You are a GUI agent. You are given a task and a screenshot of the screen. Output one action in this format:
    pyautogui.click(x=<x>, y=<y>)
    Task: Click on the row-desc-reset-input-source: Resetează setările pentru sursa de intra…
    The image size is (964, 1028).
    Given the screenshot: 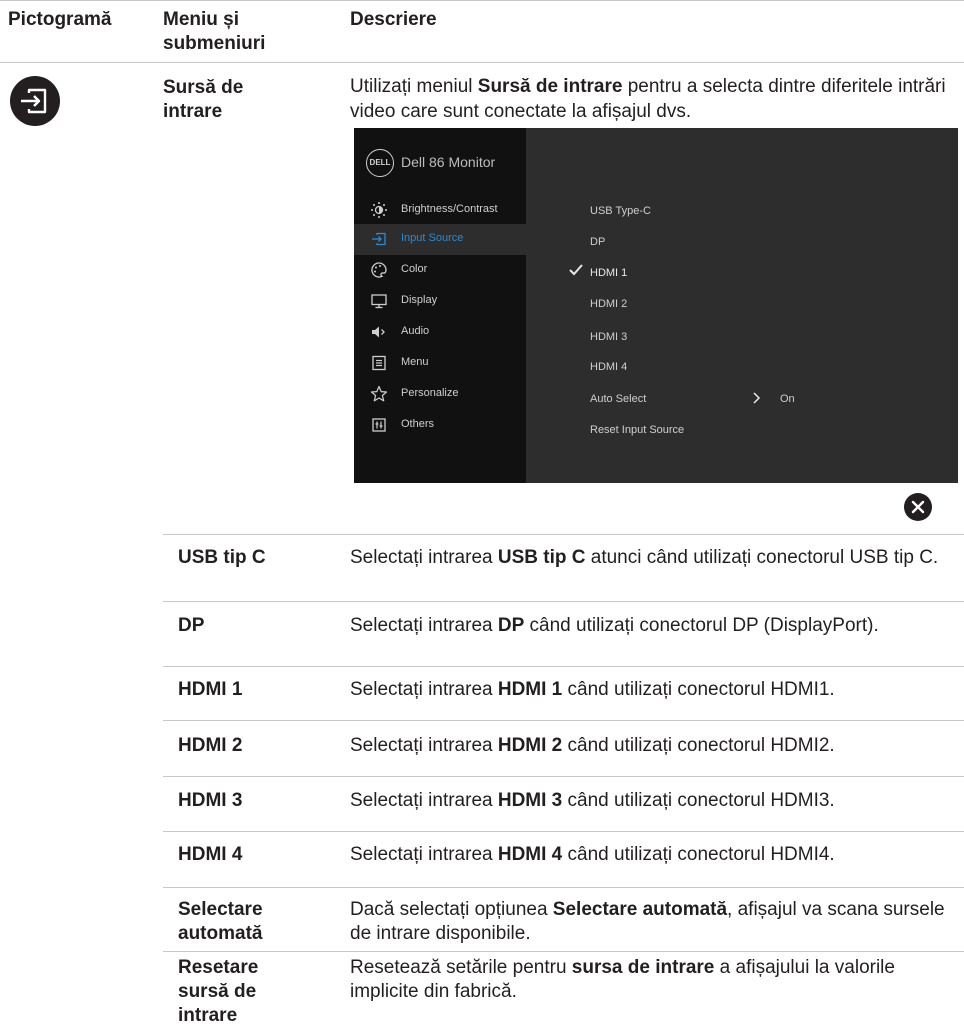 What is the action you would take?
    pyautogui.click(x=622, y=979)
    